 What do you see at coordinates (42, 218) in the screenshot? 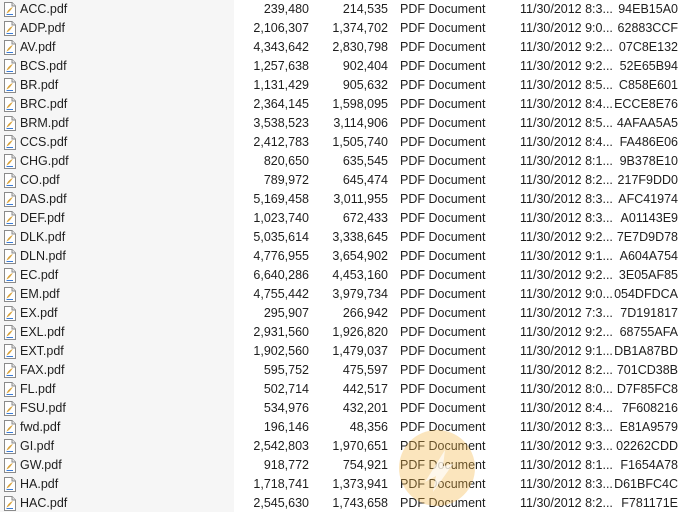
I see `file-name: DEF.pdf` at bounding box center [42, 218].